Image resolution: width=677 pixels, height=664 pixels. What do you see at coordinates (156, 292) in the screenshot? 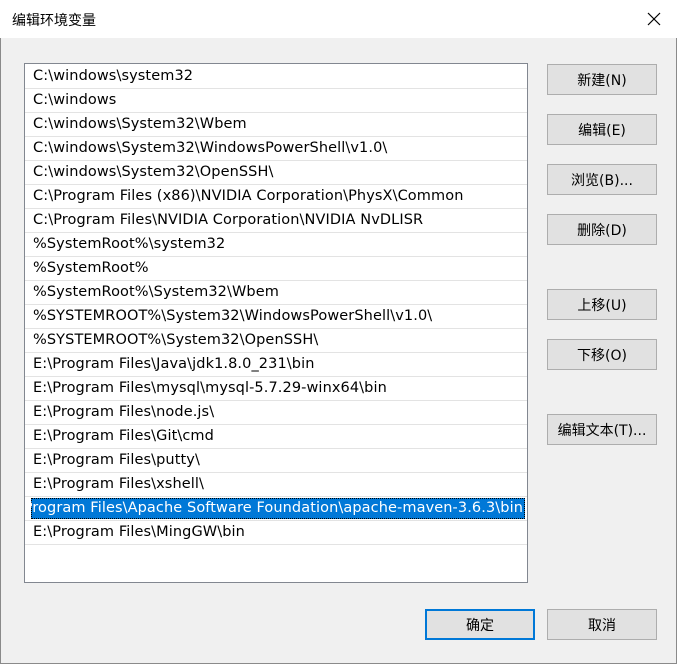
I see `list-item-text: %SystemRoot%\System32\Wbem` at bounding box center [156, 292].